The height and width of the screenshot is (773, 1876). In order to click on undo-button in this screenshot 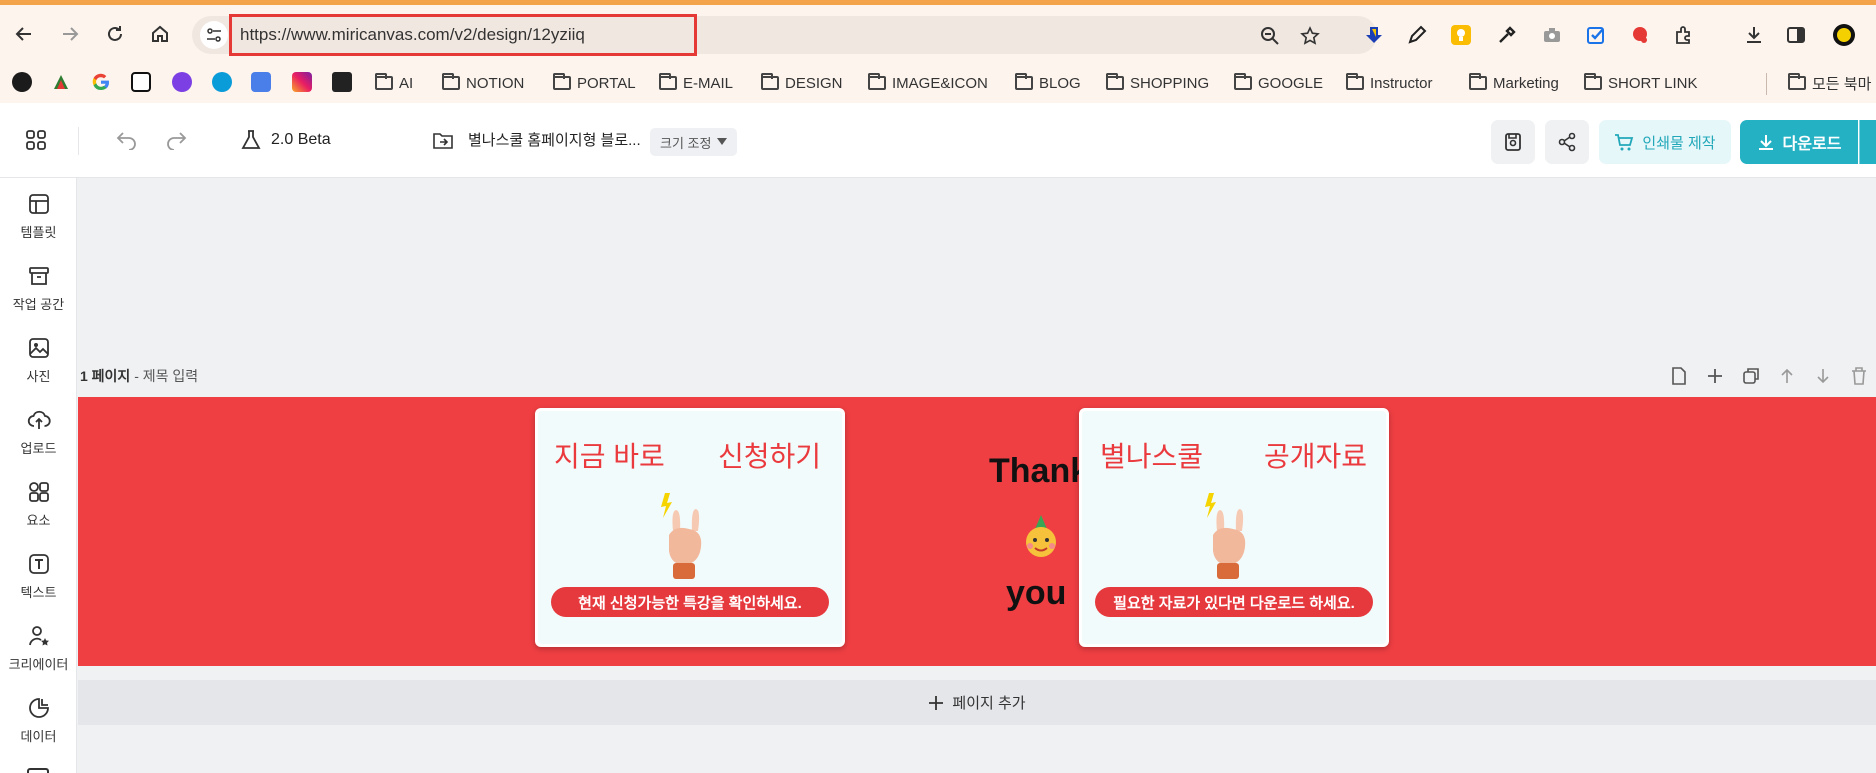, I will do `click(127, 140)`.